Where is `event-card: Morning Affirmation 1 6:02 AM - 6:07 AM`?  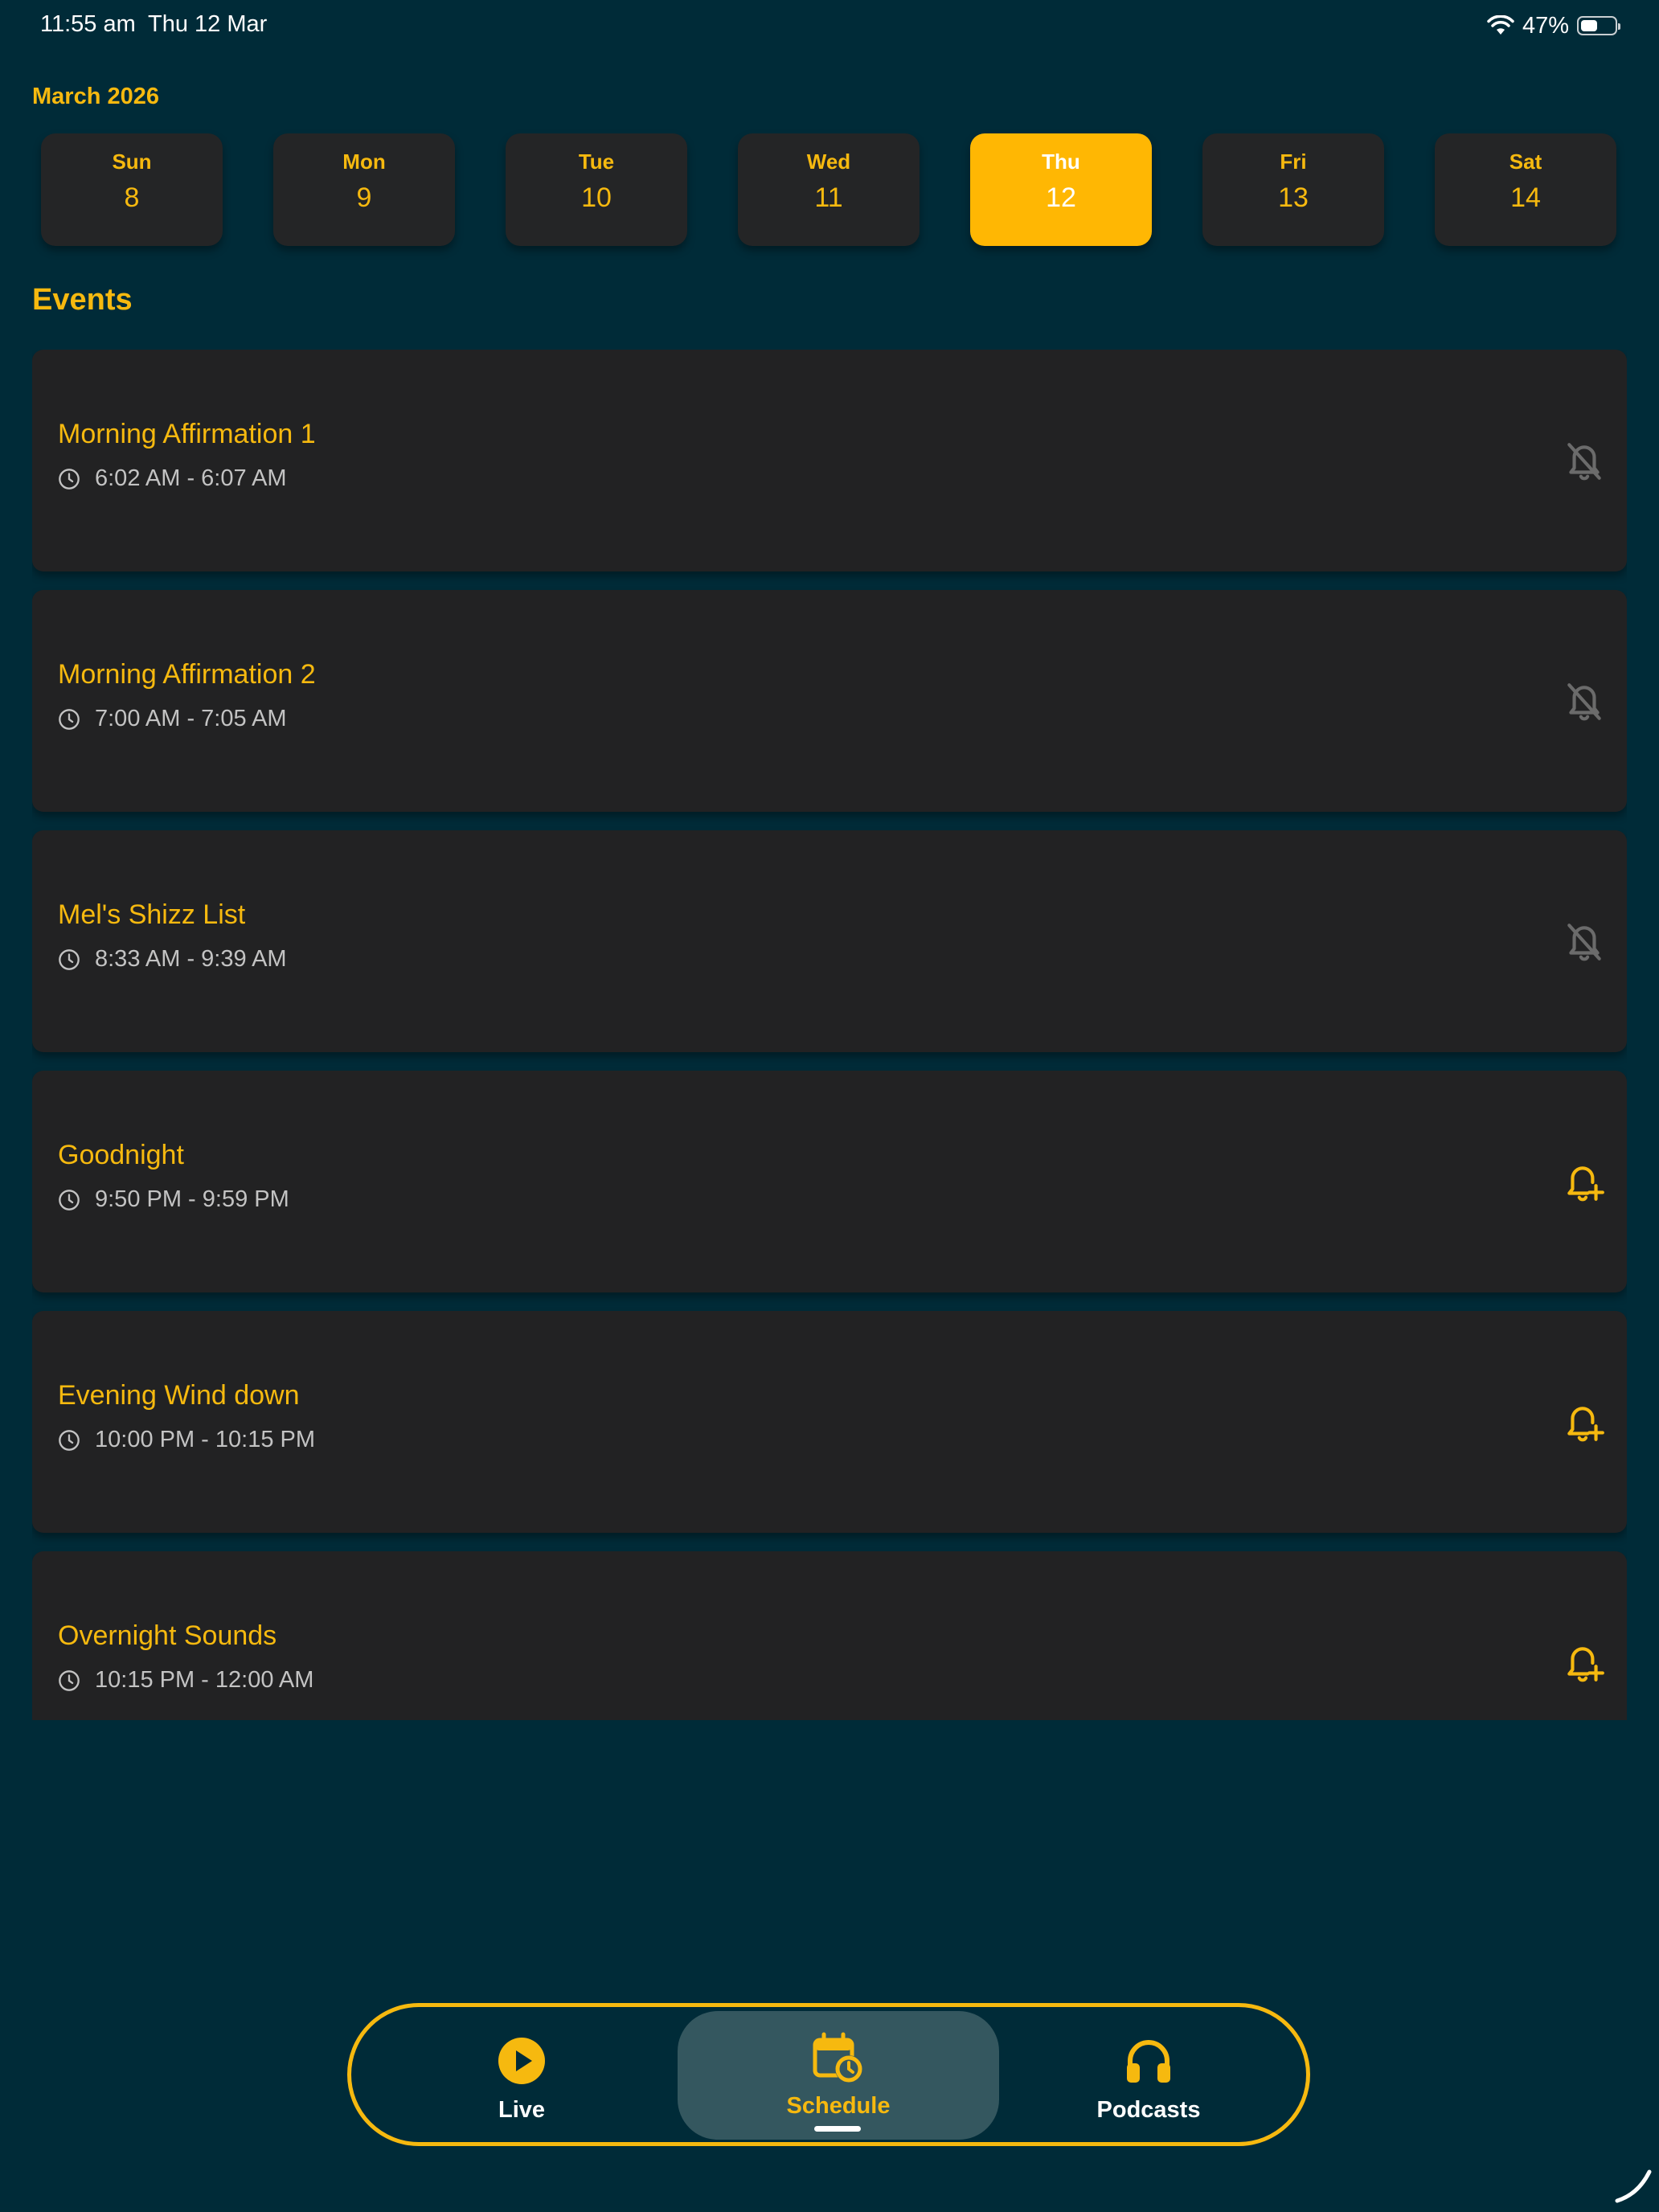 event-card: Morning Affirmation 1 6:02 AM - 6:07 AM is located at coordinates (829, 460).